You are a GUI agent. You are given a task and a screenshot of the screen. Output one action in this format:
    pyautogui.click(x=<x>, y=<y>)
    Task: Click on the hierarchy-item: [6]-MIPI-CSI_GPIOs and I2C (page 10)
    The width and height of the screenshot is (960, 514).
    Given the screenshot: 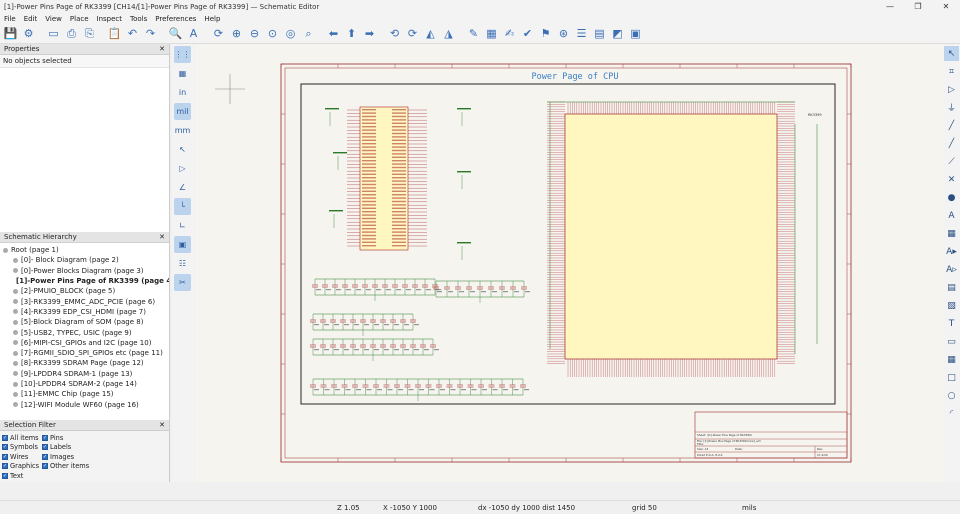 What is the action you would take?
    pyautogui.click(x=84, y=343)
    